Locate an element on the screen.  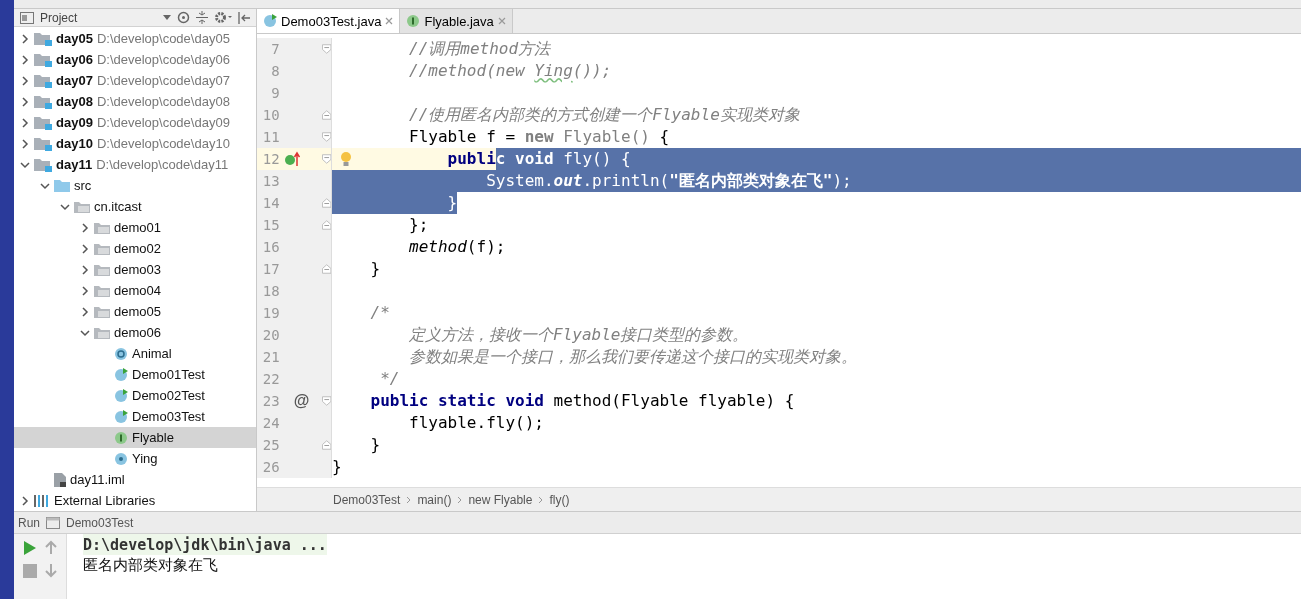
tree-item: day11 D:\develop\code\day11 is located at coordinates (135, 164).